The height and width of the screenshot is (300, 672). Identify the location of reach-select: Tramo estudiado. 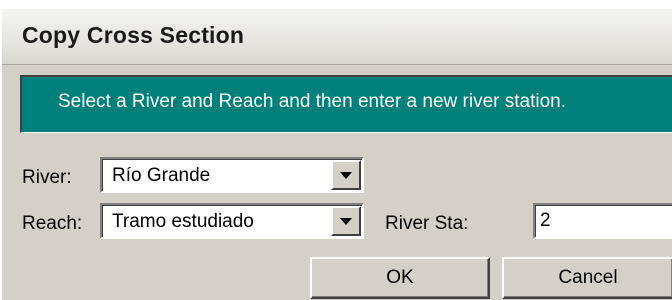
(232, 221).